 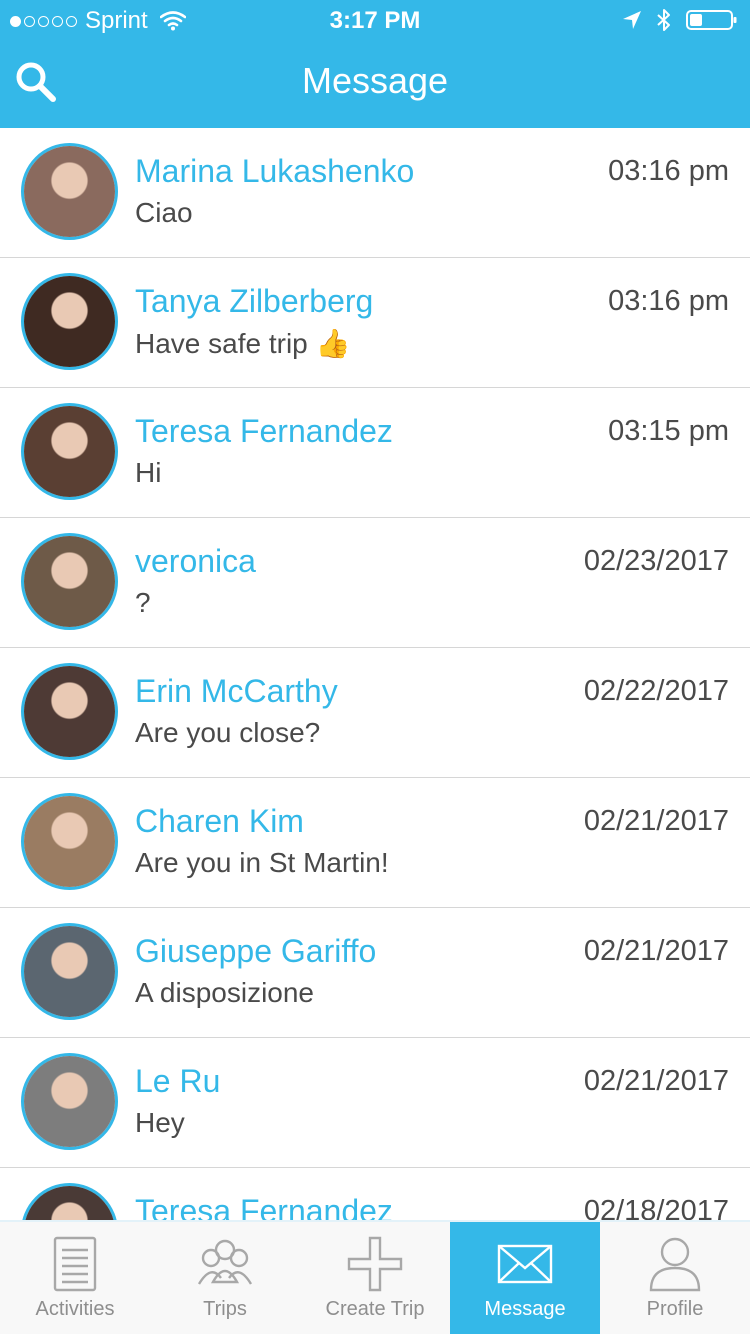 I want to click on page-title: Message, so click(x=375, y=80).